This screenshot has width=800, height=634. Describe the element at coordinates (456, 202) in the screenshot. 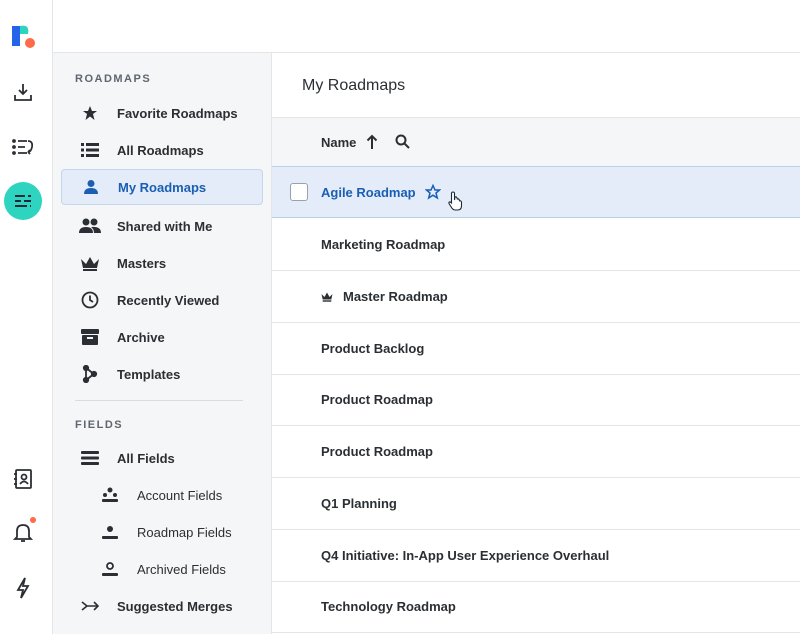

I see `hand-pointer-cursor-icon` at that location.